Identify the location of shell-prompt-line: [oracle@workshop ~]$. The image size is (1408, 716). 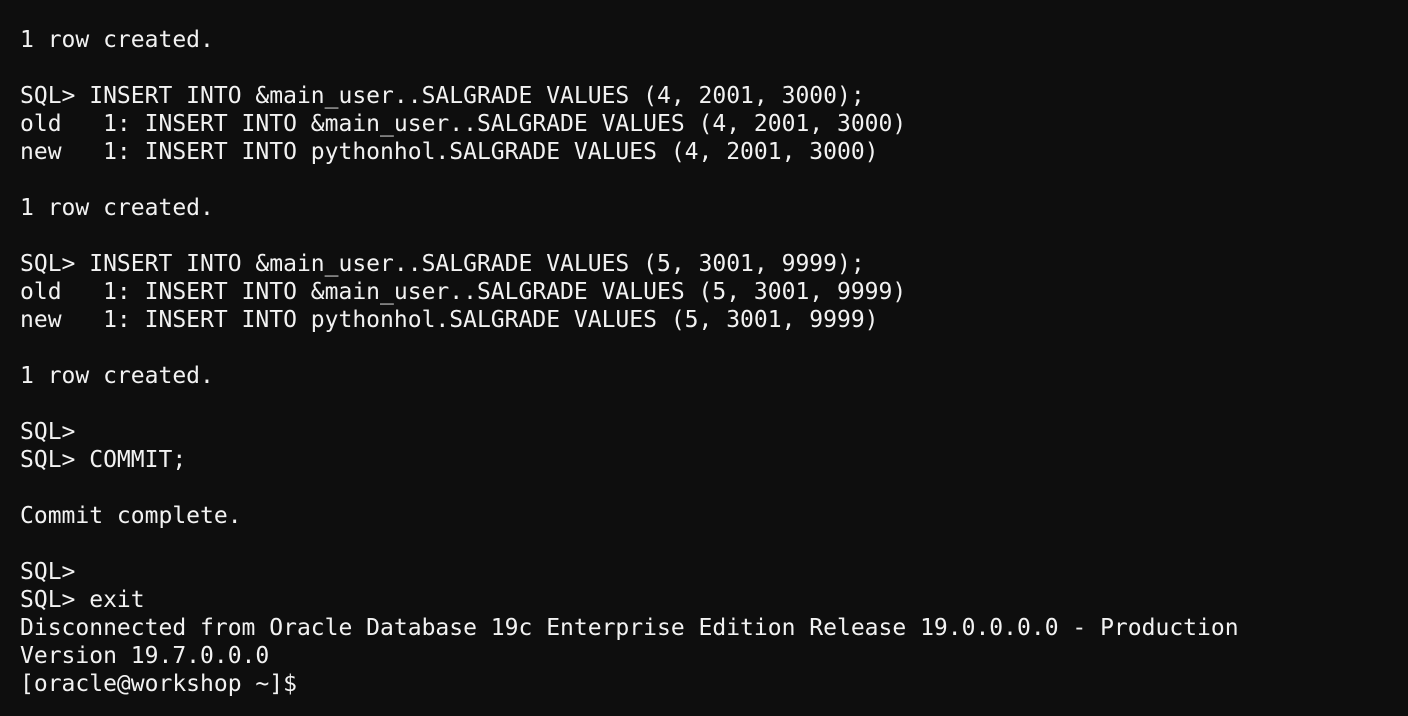
(714, 684).